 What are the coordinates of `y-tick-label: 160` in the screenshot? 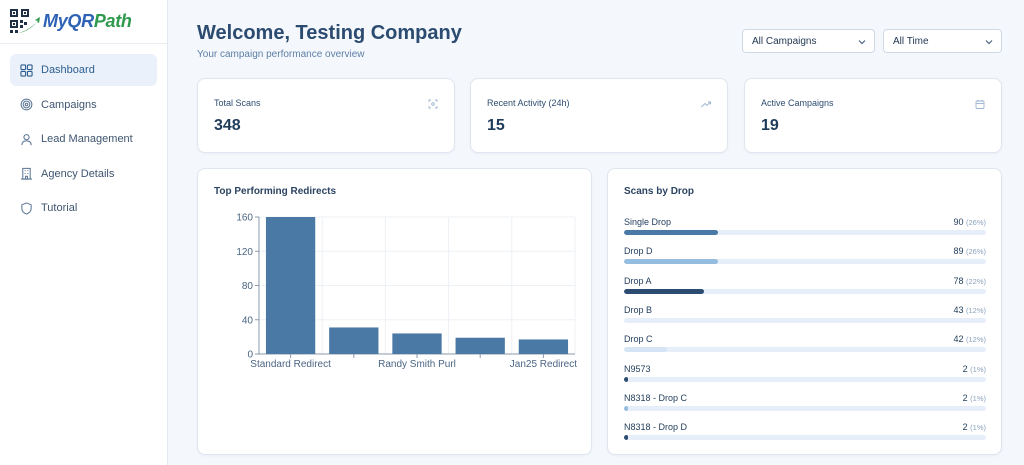 It's located at (244, 218).